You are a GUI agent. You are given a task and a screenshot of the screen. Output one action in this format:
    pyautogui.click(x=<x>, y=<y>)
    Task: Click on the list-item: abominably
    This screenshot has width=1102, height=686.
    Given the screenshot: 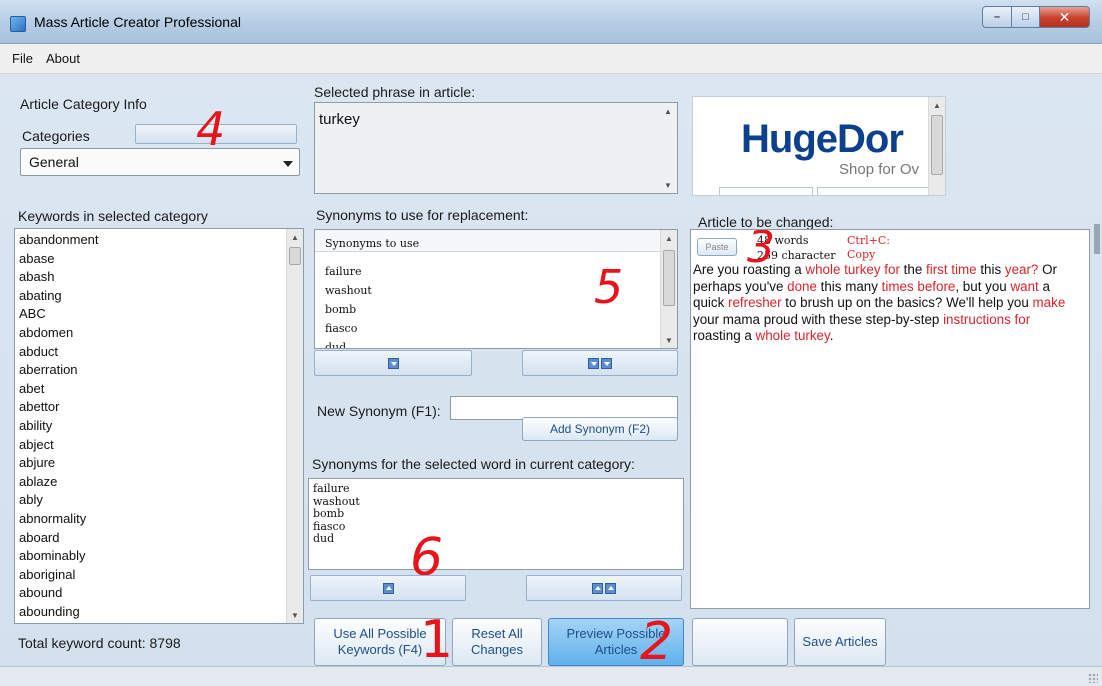 What is the action you would take?
    pyautogui.click(x=59, y=556)
    